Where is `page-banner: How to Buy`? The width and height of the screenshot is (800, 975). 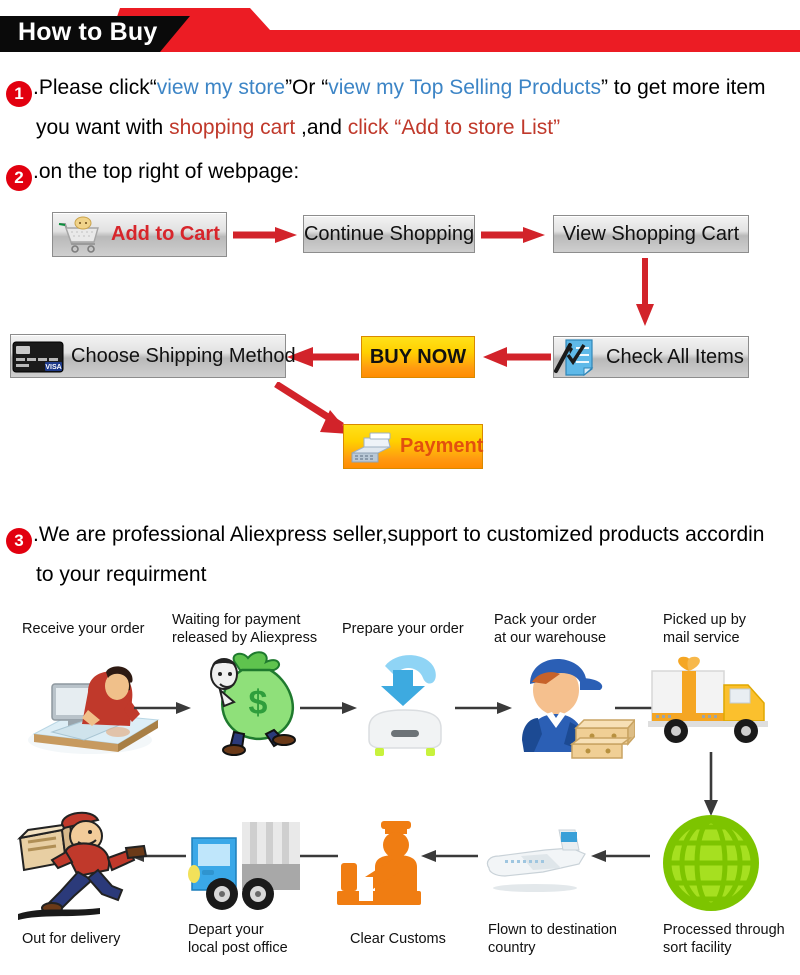
page-banner: How to Buy is located at coordinates (400, 30).